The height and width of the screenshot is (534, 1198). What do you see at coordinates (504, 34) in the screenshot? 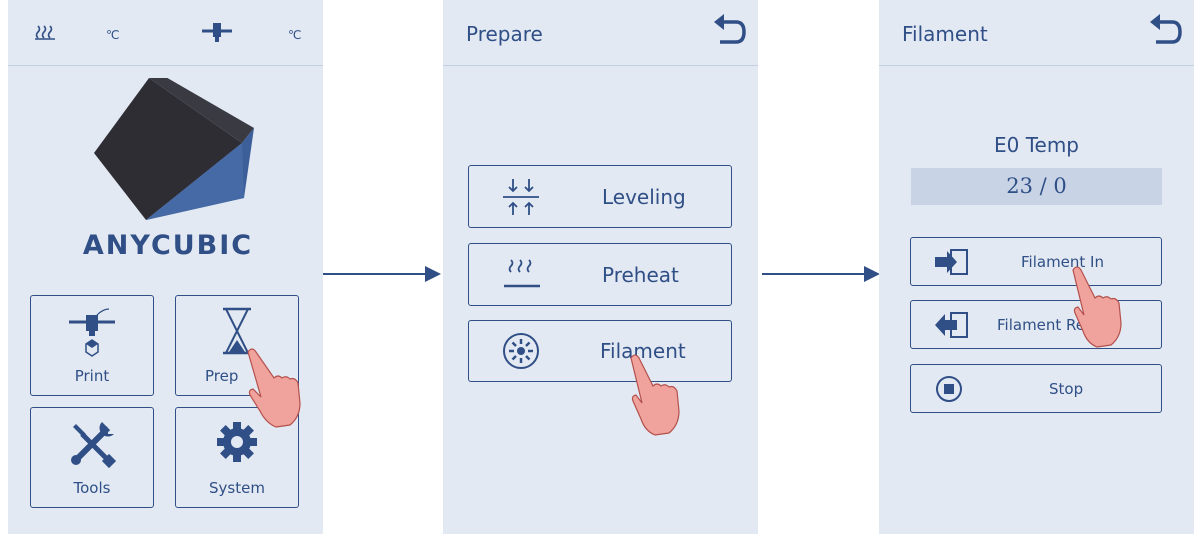
I see `page-title: Prepare` at bounding box center [504, 34].